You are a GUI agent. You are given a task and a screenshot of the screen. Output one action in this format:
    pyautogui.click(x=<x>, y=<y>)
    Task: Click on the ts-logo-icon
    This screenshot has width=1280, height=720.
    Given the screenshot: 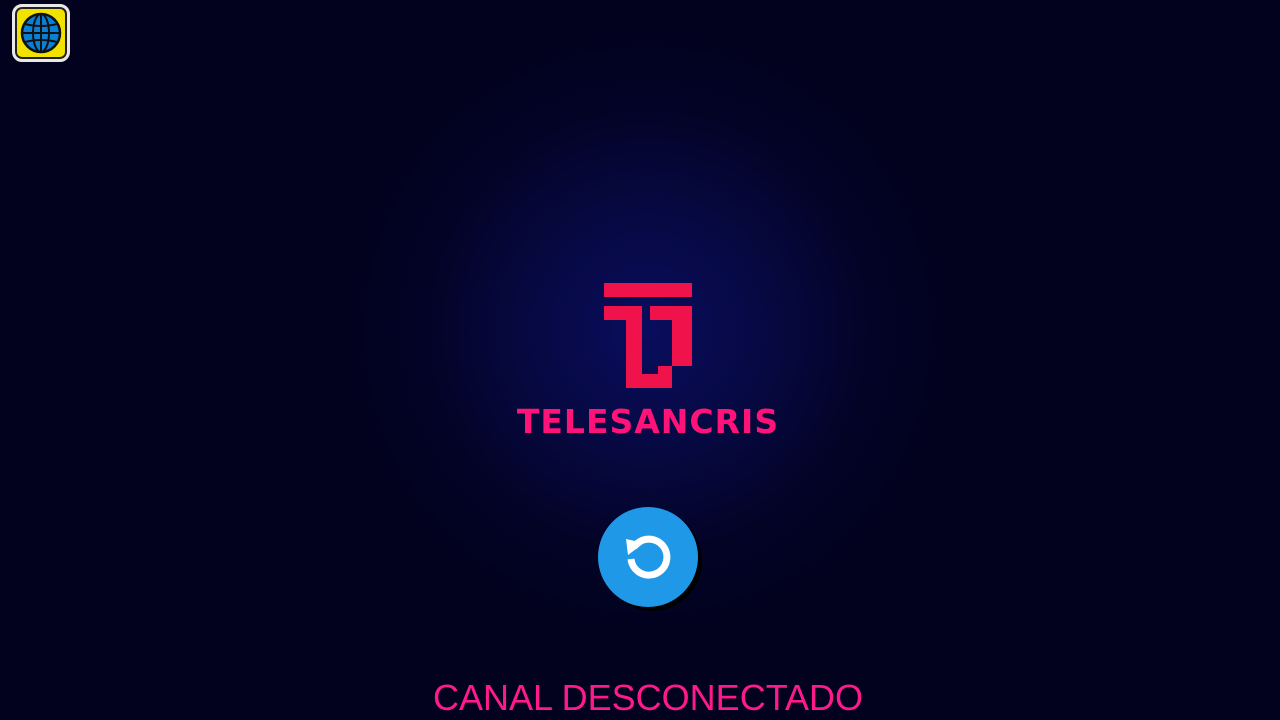 What is the action you would take?
    pyautogui.click(x=648, y=335)
    